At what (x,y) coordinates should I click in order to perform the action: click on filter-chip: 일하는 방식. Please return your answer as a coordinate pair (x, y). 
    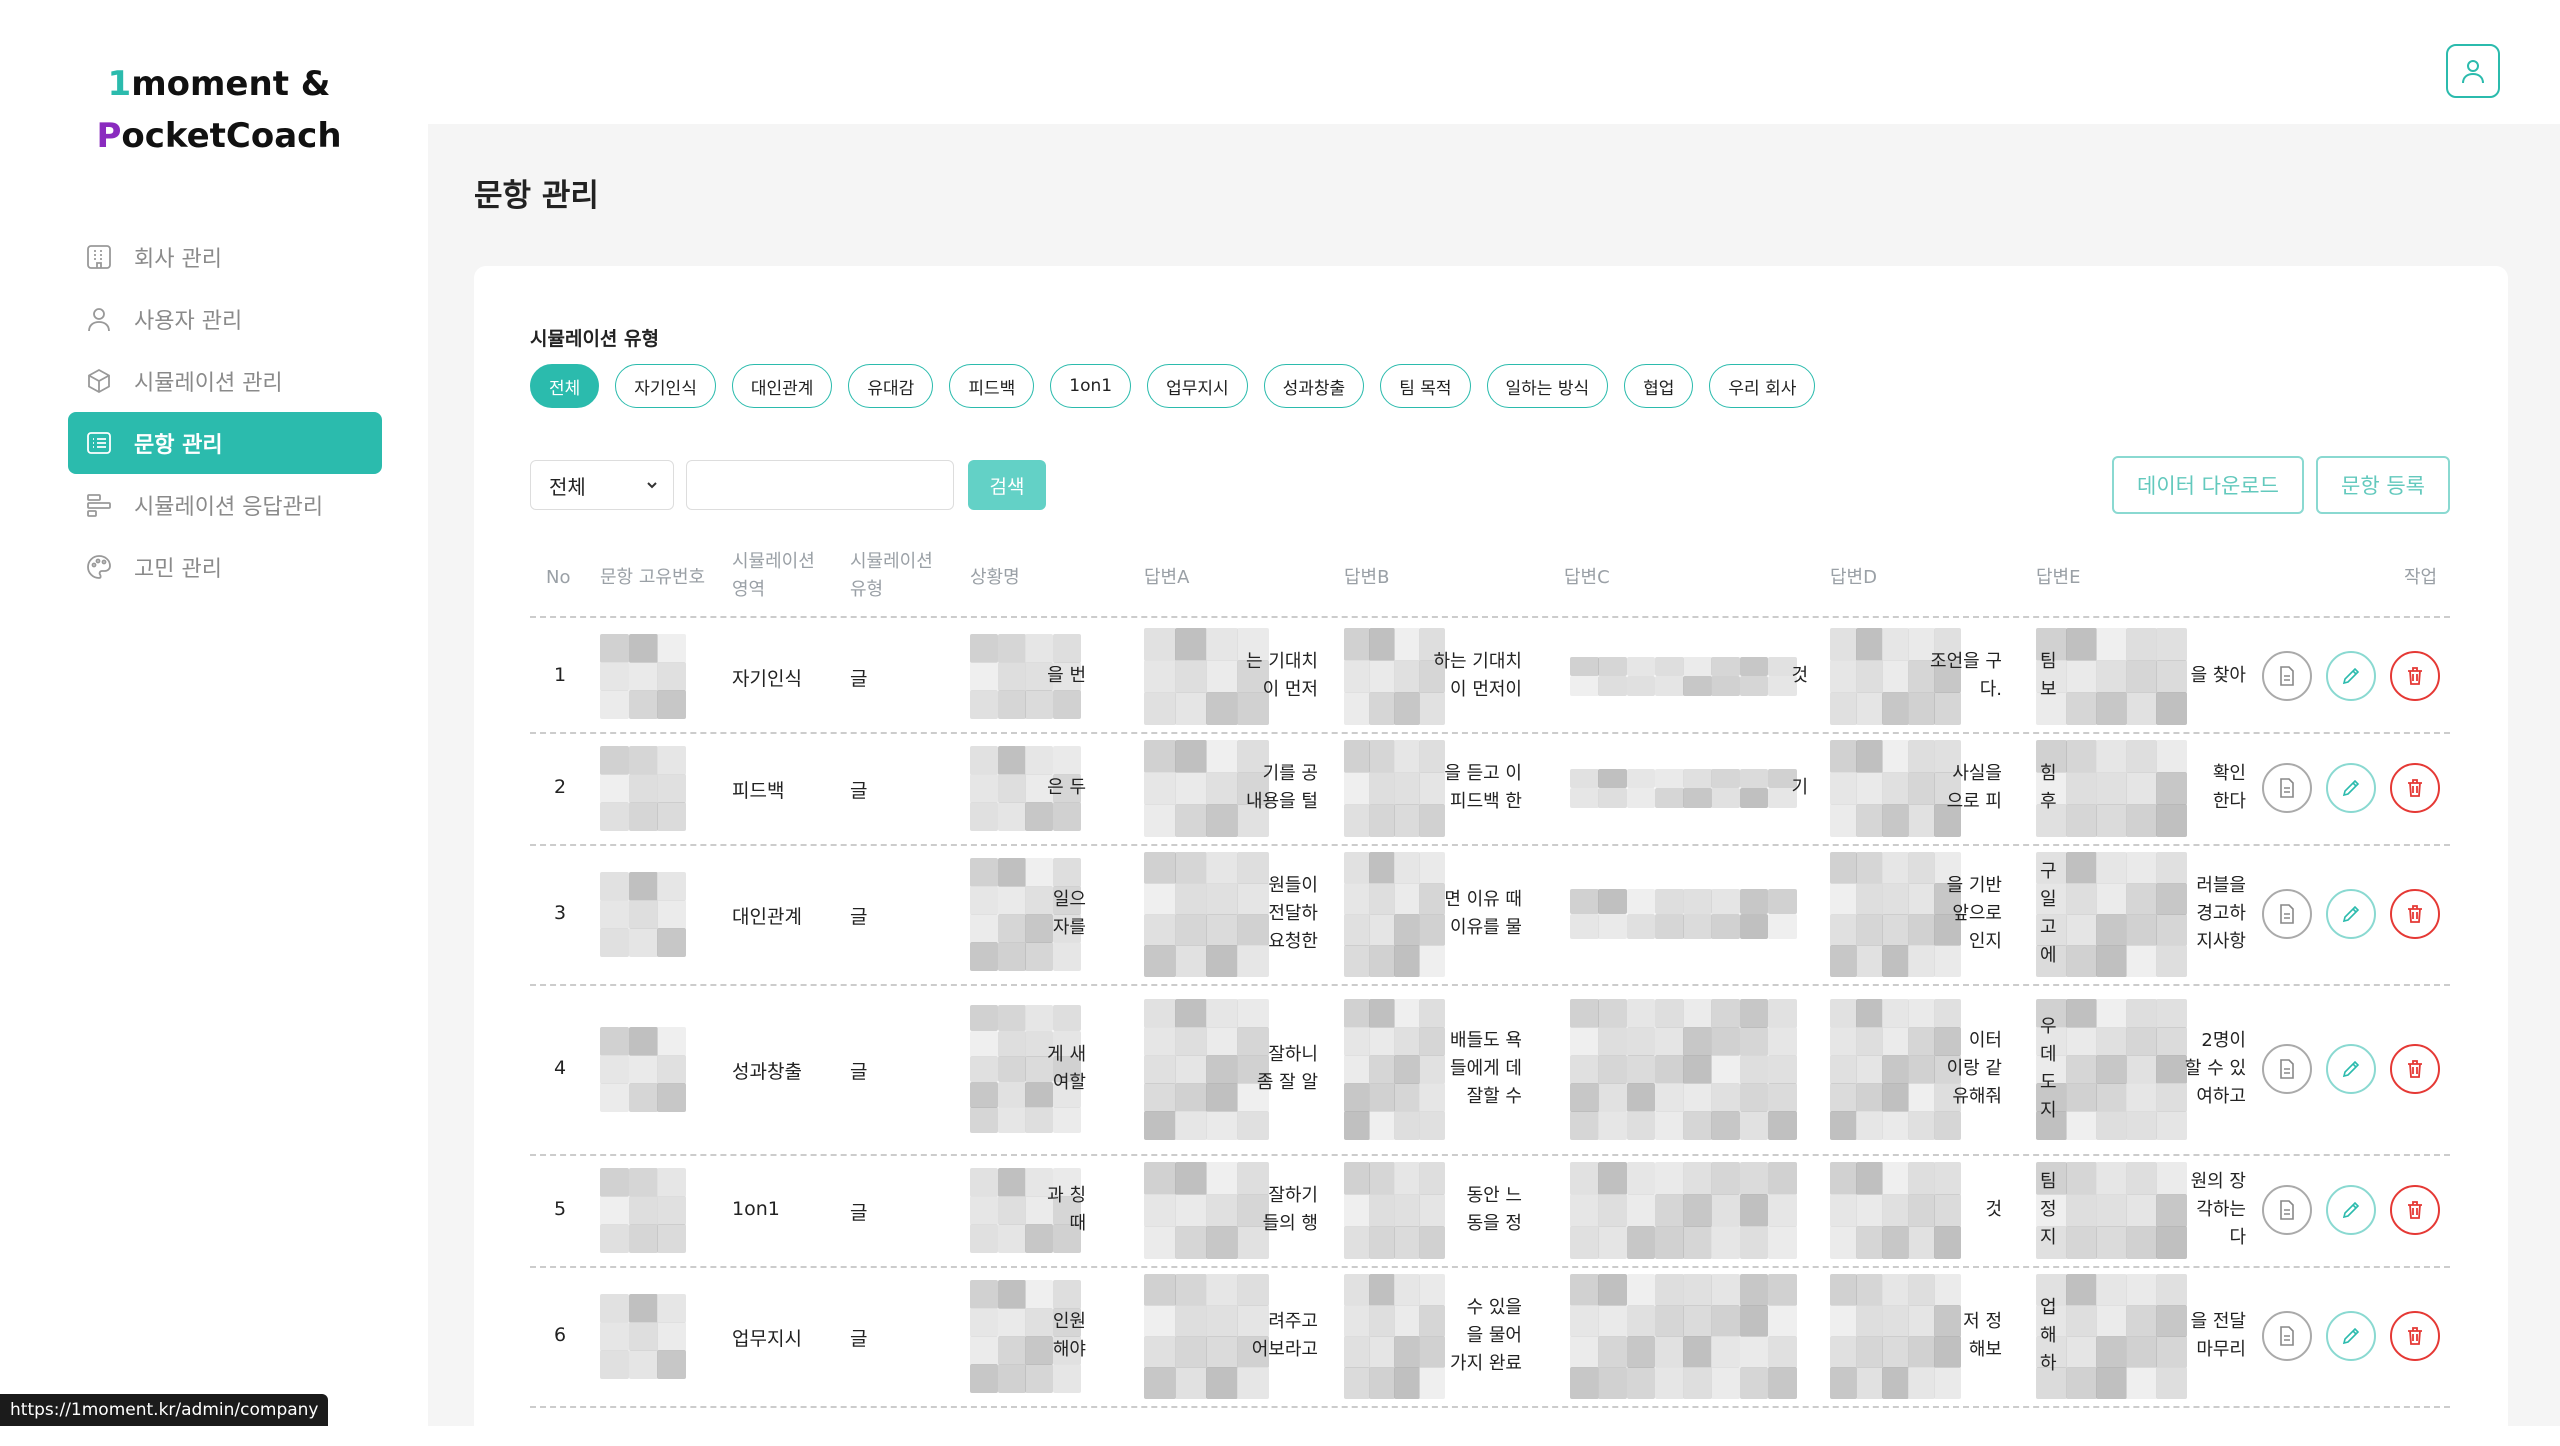
    Looking at the image, I should click on (1547, 386).